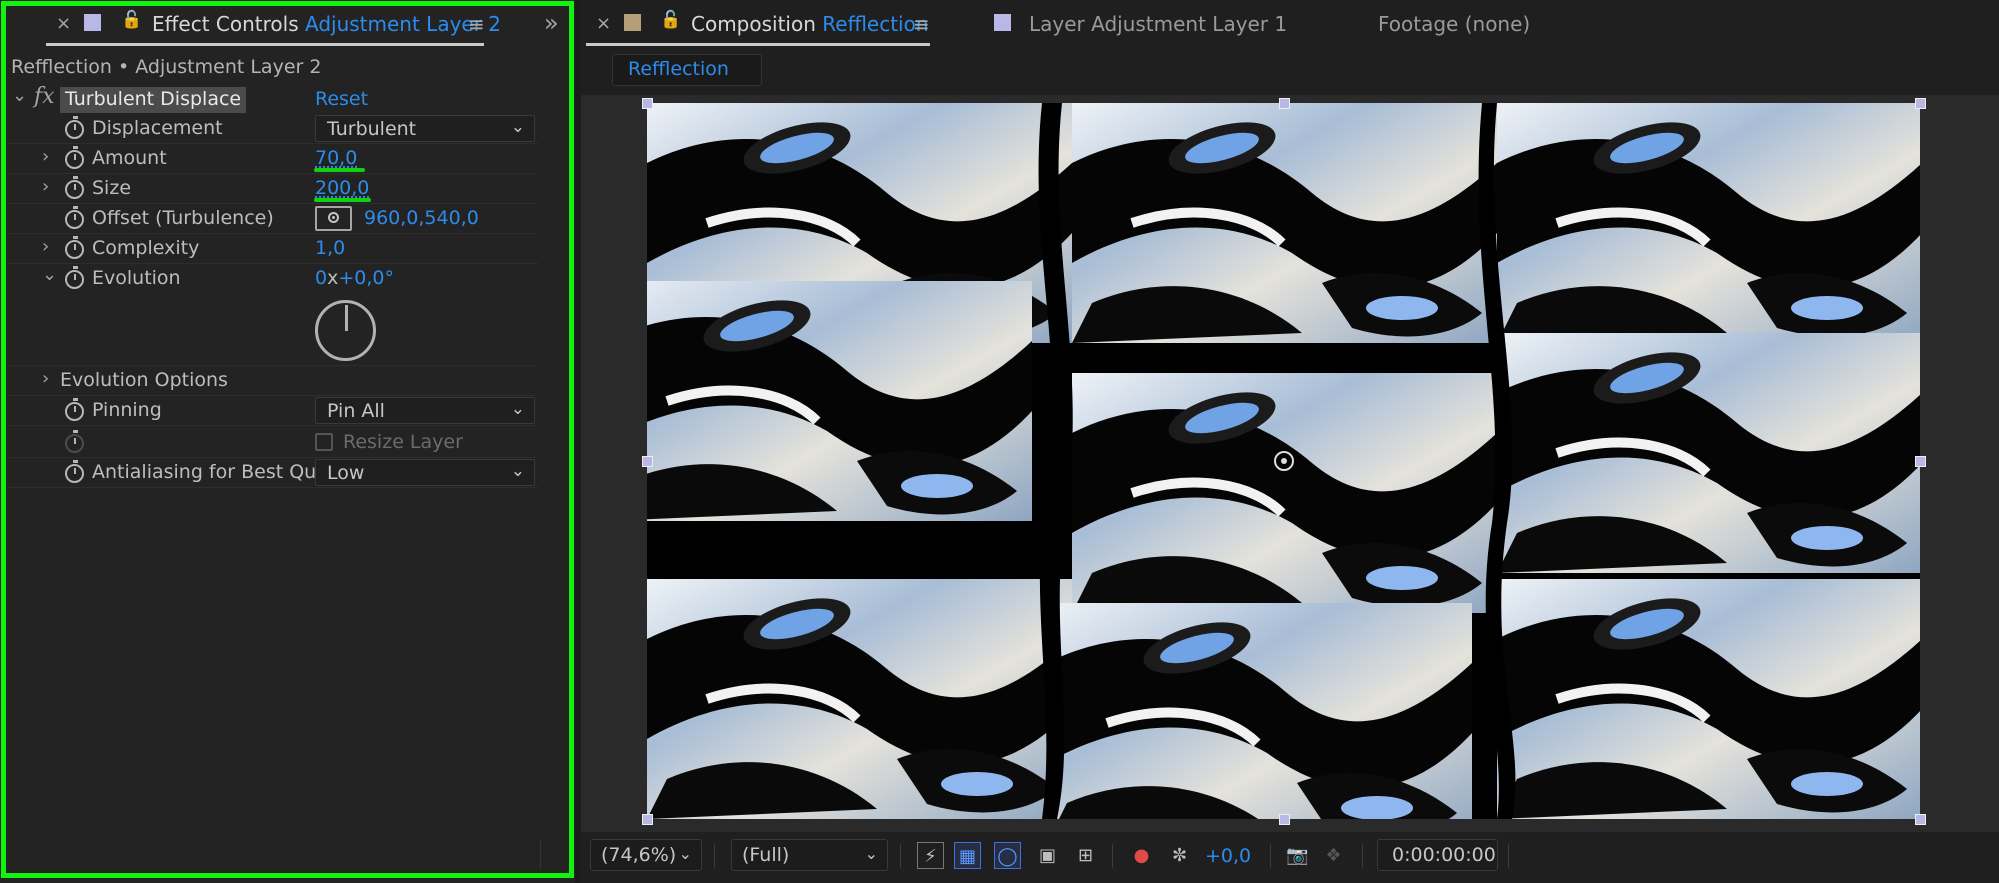 This screenshot has height=883, width=1999. I want to click on antialiasing-dropdown: Low ⌄, so click(425, 472).